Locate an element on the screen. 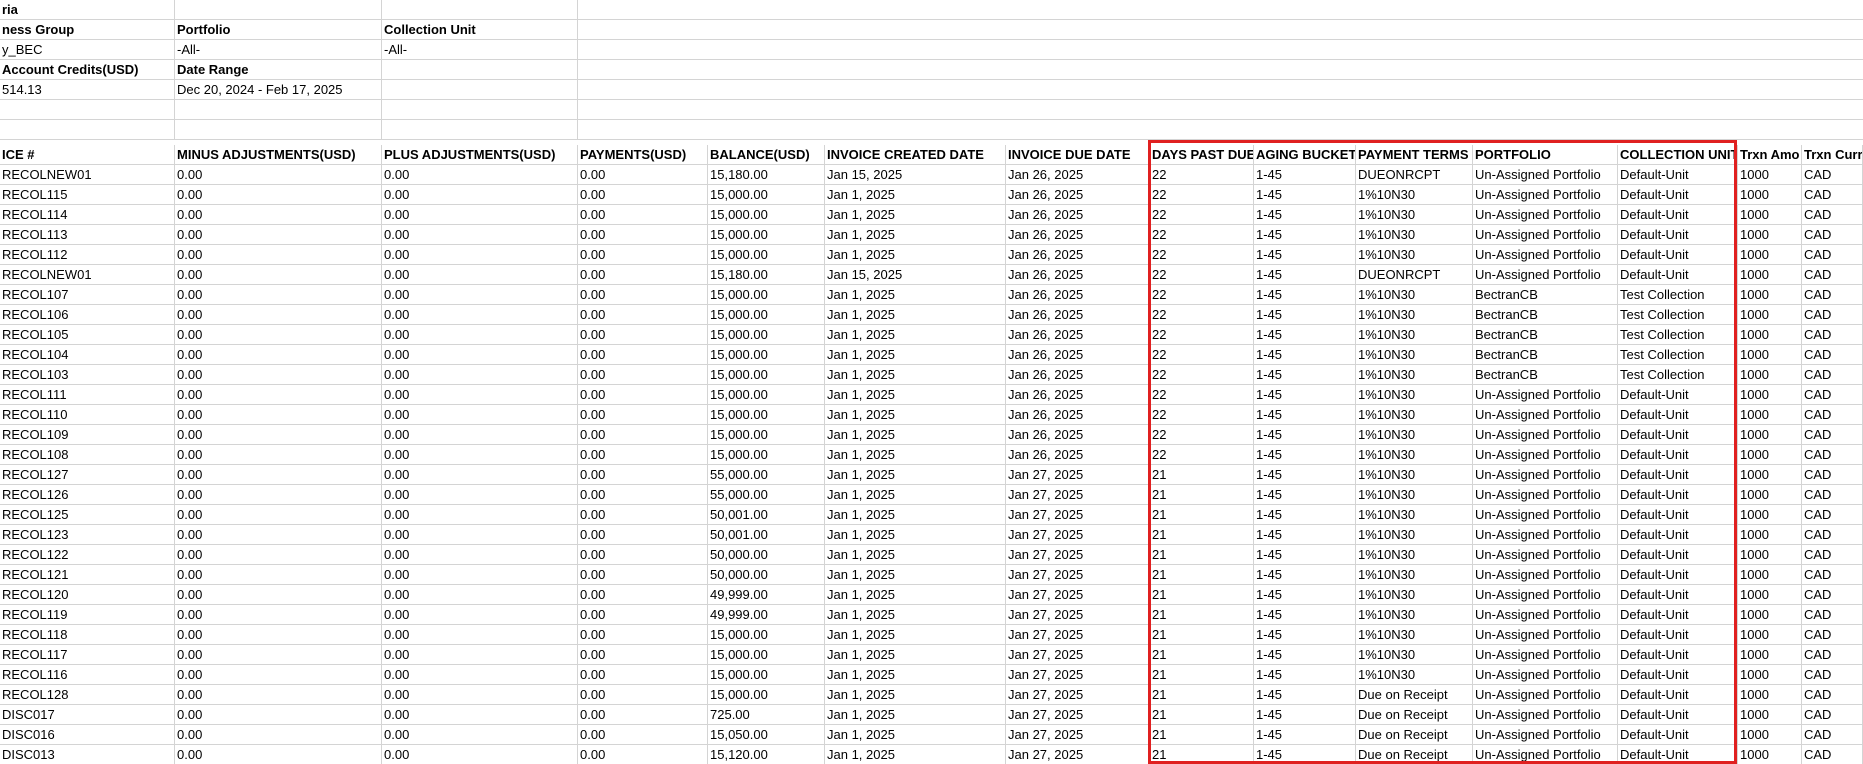  cell-invoice-number: DISC013 is located at coordinates (87, 754).